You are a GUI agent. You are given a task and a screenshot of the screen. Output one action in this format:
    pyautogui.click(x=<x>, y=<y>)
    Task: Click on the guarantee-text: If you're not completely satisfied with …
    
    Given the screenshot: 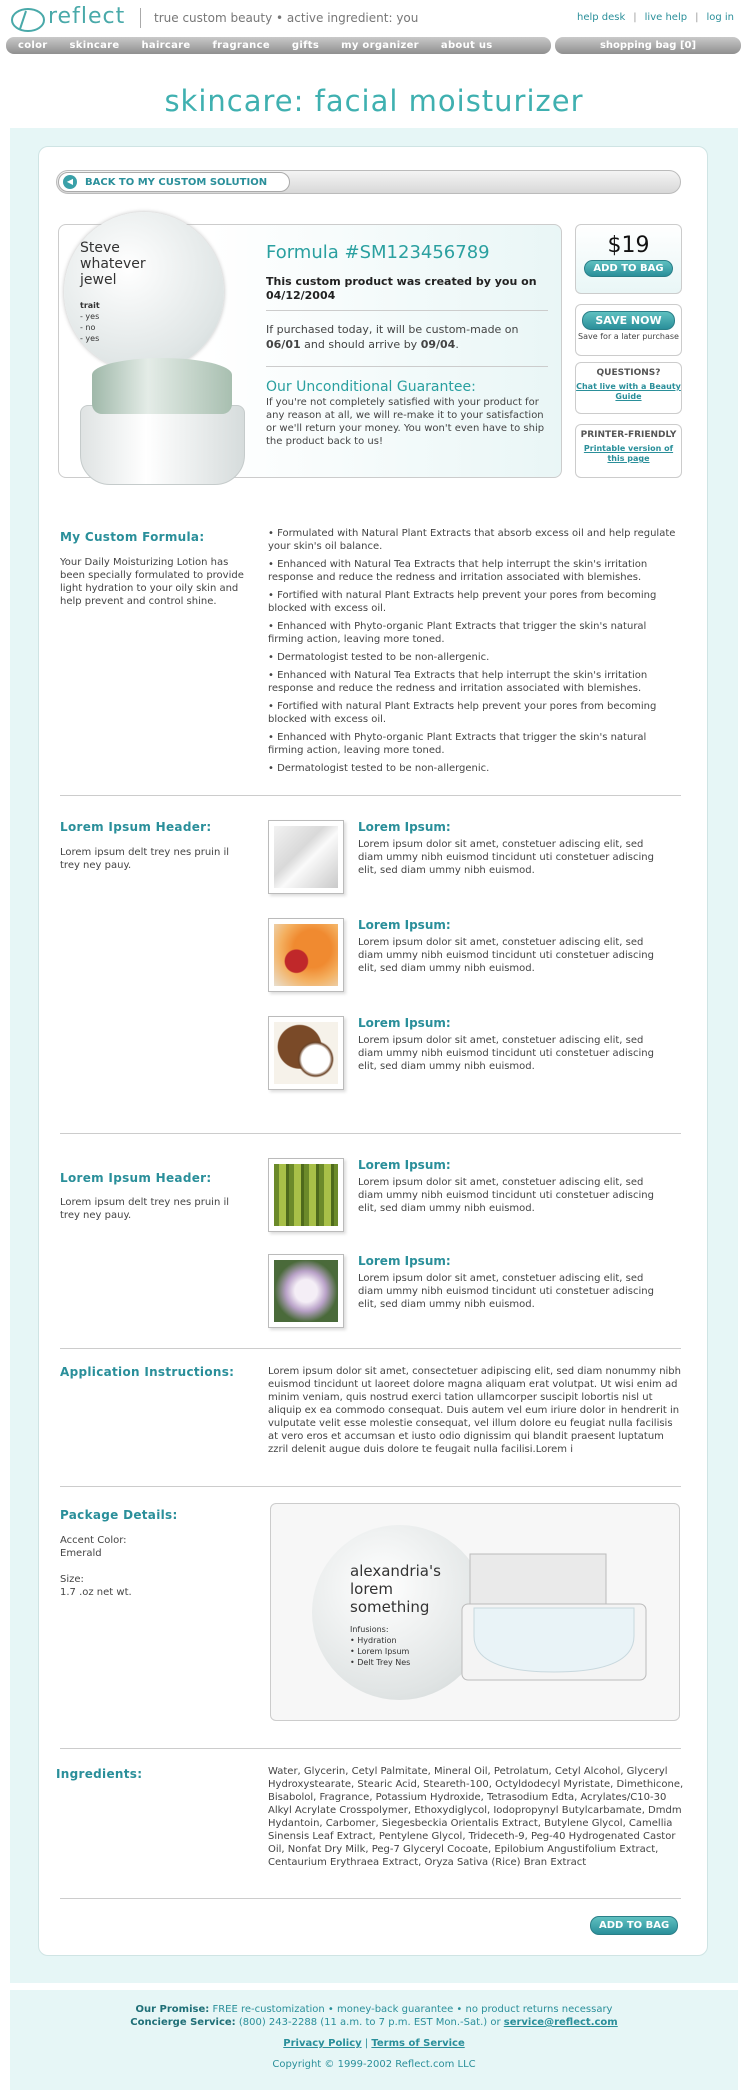 What is the action you would take?
    pyautogui.click(x=405, y=422)
    